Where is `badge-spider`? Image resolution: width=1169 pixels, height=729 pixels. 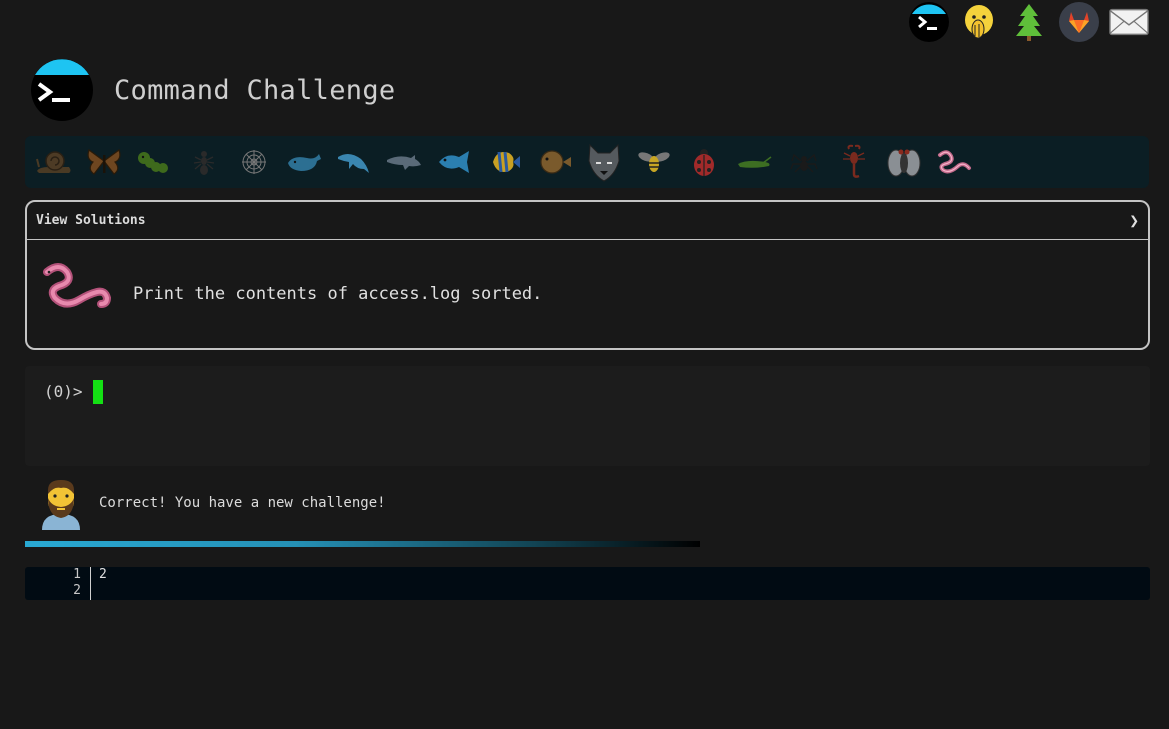
badge-spider is located at coordinates (804, 162).